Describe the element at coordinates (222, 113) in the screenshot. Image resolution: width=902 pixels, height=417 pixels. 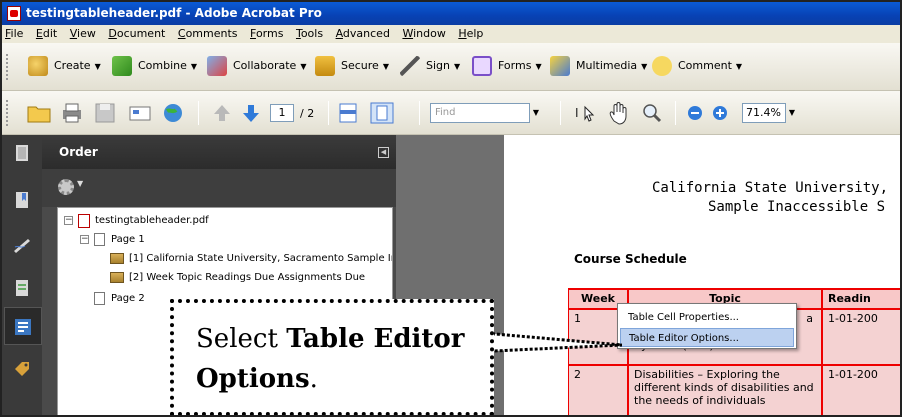
I see `previous-page-icon` at that location.